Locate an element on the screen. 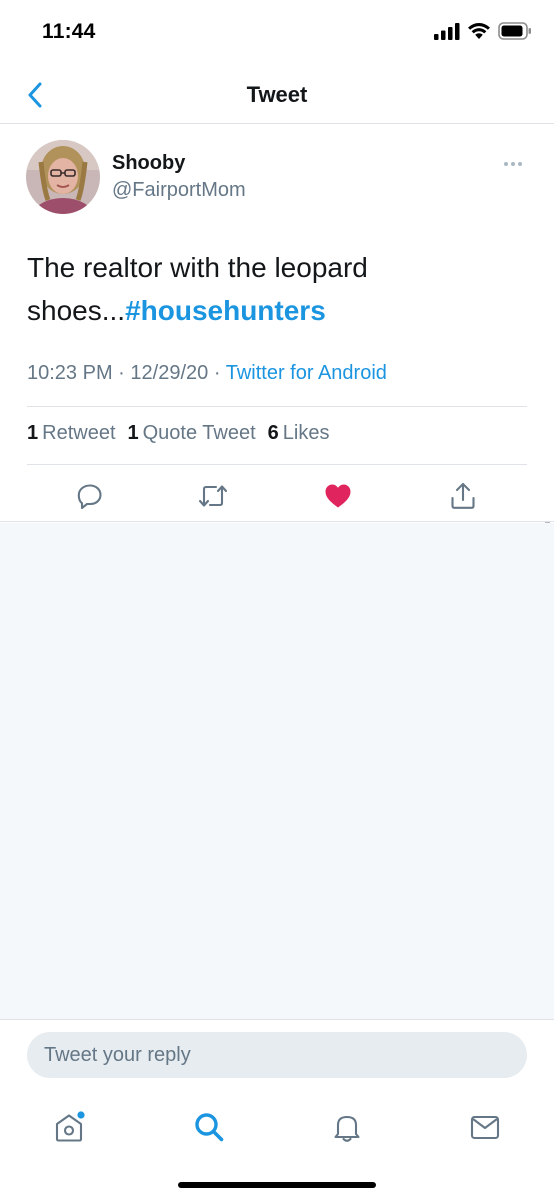 Image resolution: width=554 pixels, height=1200 pixels. status-time: 11:44 is located at coordinates (69, 31).